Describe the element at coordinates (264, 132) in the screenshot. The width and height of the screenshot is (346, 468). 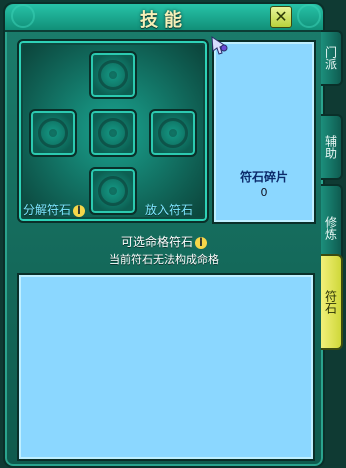
I see `rune-shard-panel: 符石碎片 0` at that location.